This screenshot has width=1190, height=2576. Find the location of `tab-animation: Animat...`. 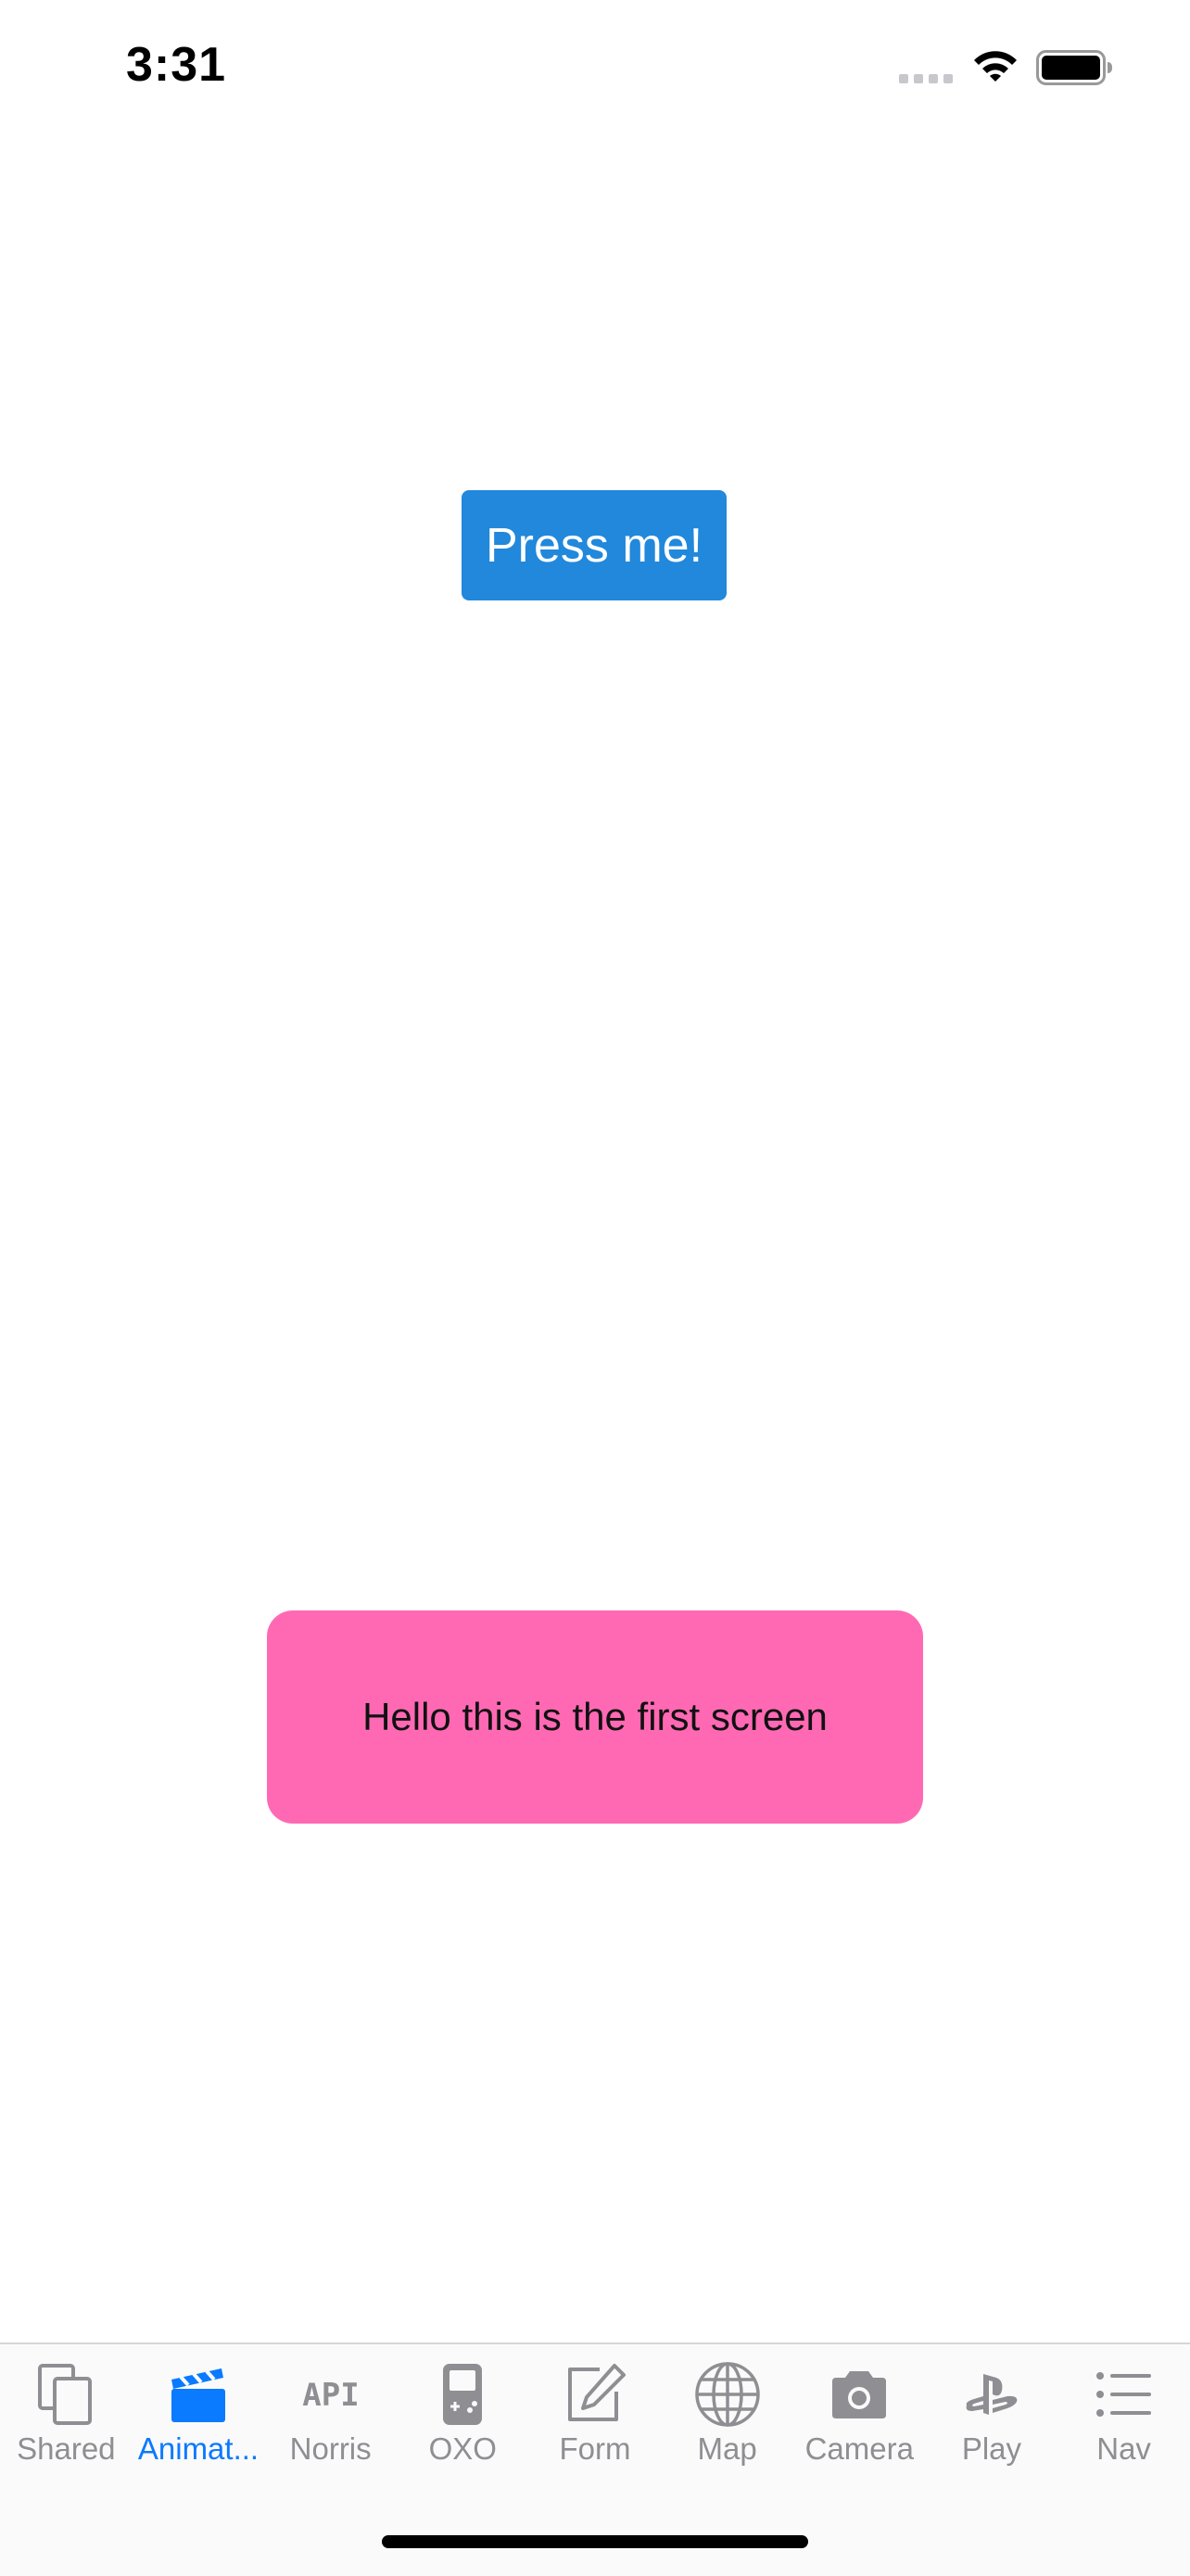

tab-animation: Animat... is located at coordinates (199, 2413).